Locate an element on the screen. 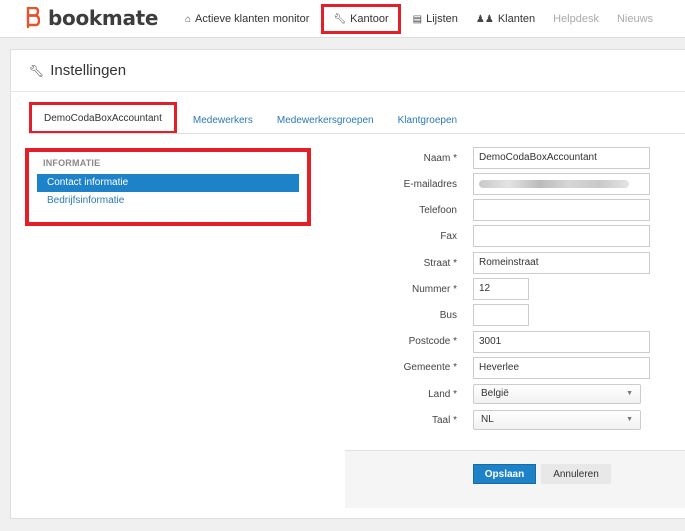  divider is located at coordinates (348, 91).